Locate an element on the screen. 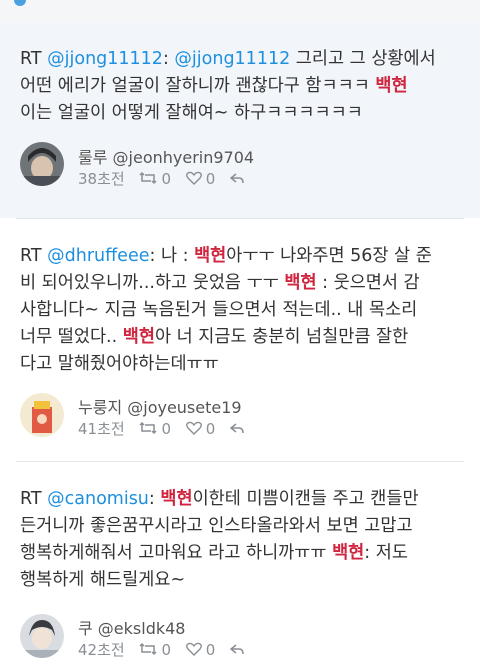 This screenshot has width=480, height=668. text-segment: 다고 말해줬어야하는데ㅠㅠ is located at coordinates (119, 364).